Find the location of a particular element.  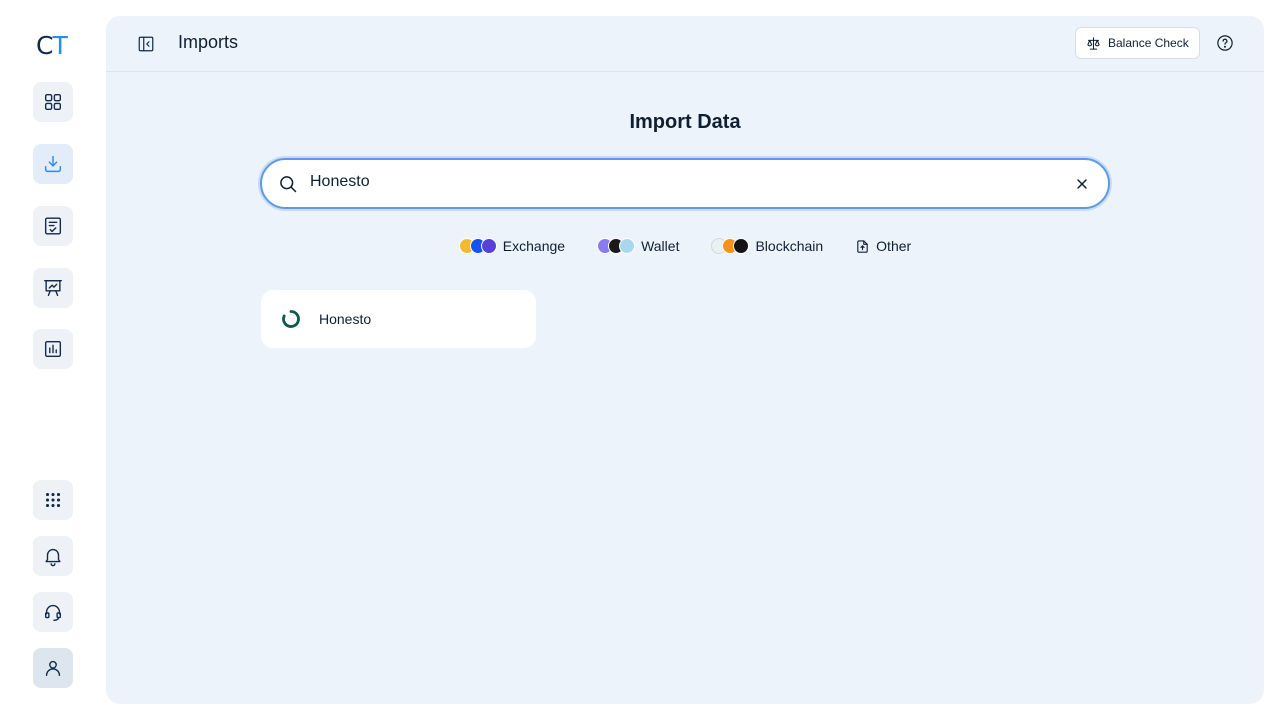

filter-exchange-label: Exchange is located at coordinates (534, 246).